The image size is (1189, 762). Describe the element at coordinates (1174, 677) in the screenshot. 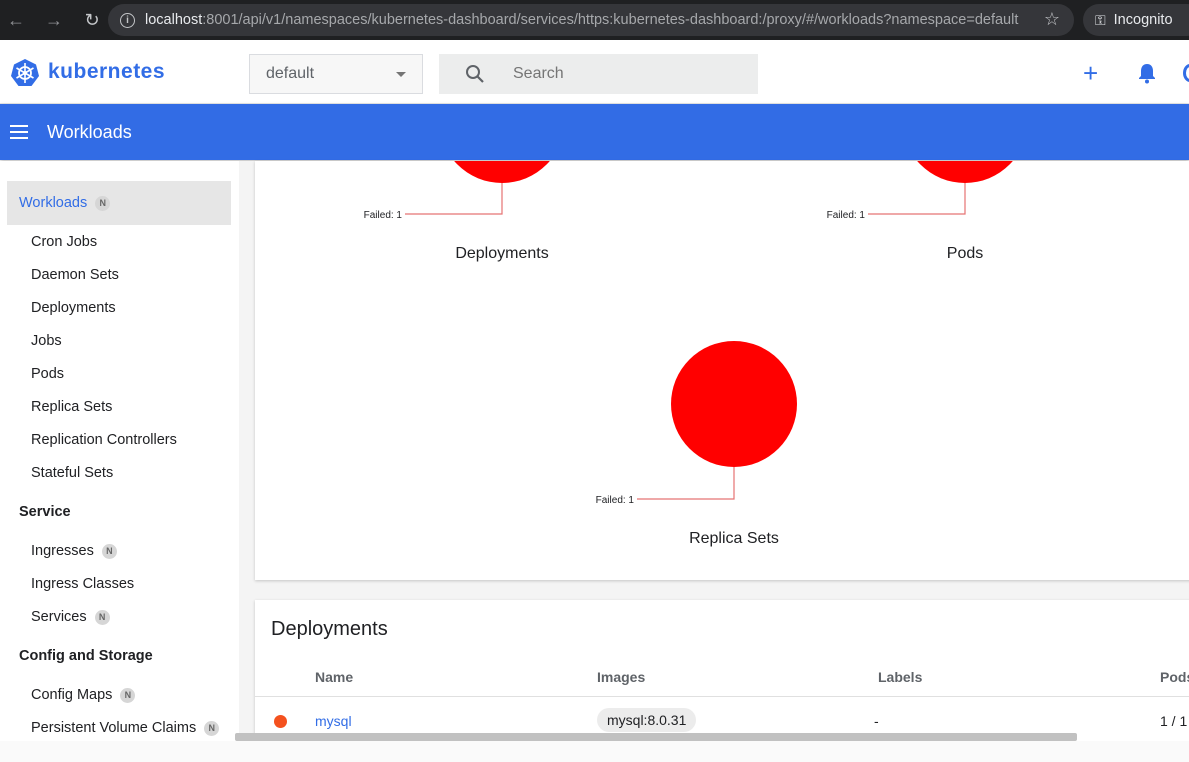

I see `column-header-pods: Pods` at that location.